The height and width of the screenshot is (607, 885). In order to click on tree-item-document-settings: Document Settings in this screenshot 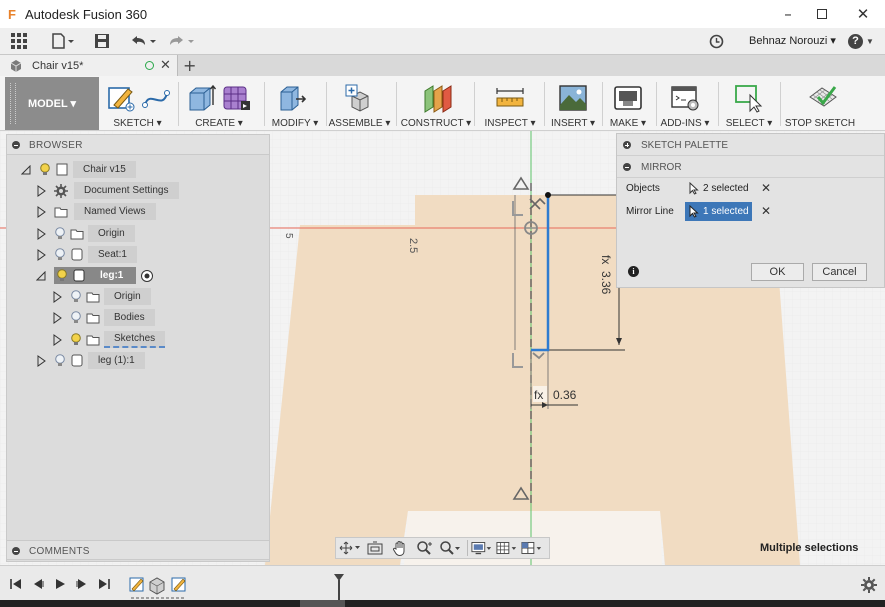, I will do `click(107, 190)`.